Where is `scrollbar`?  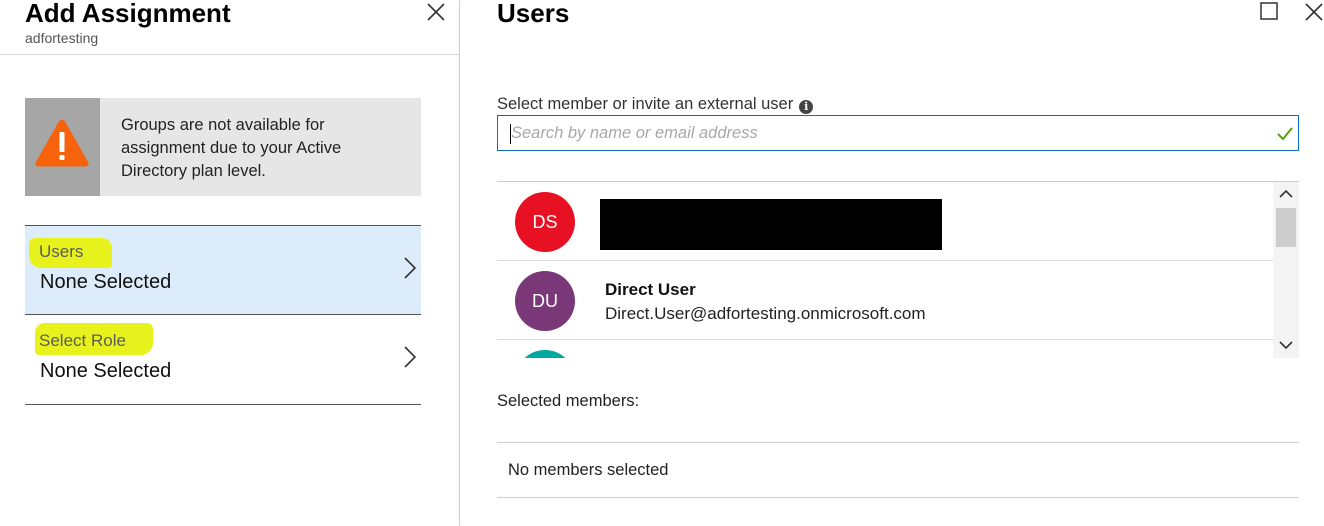
scrollbar is located at coordinates (1286, 270).